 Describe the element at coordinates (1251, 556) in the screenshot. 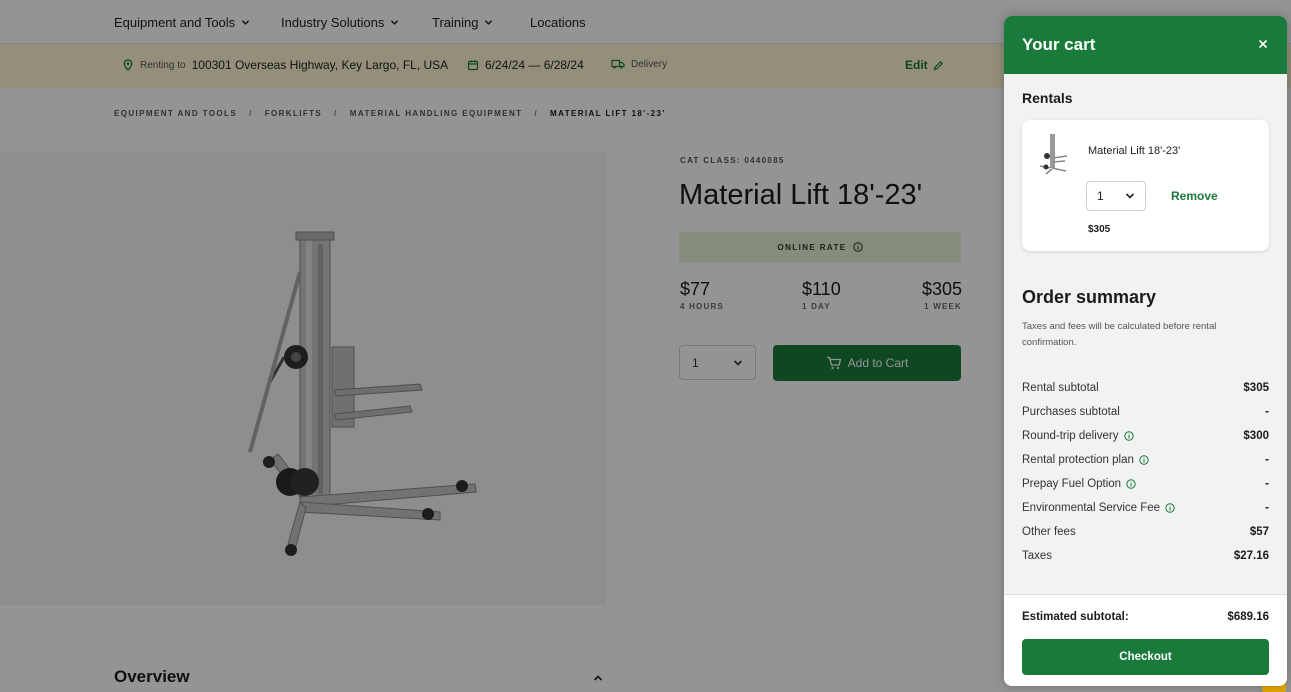

I see `summary-value: $27.16` at that location.